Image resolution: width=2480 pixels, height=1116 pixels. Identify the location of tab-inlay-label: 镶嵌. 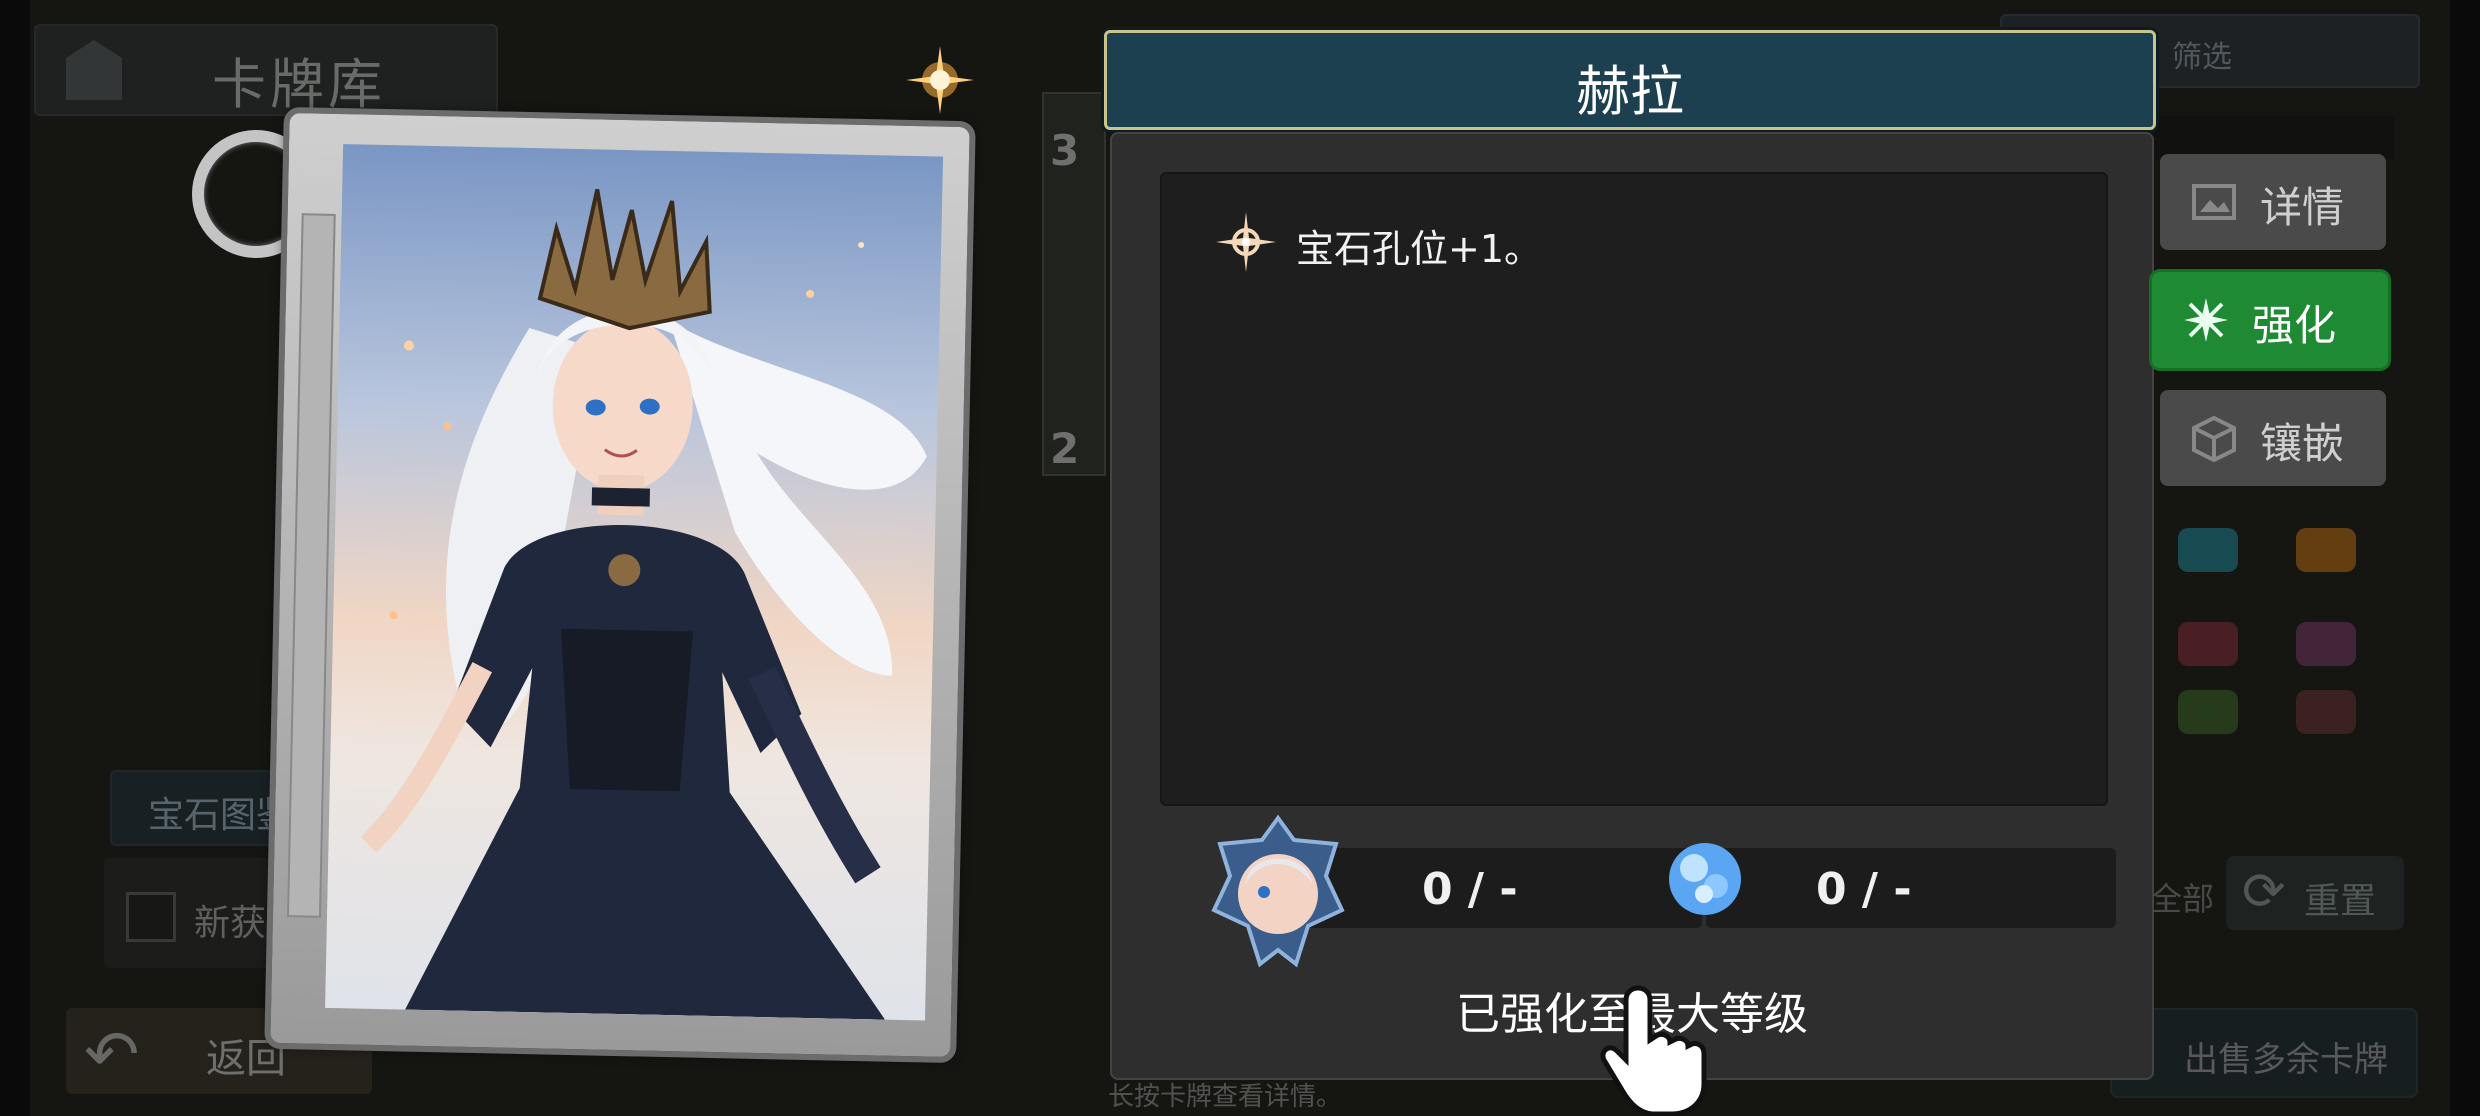
(2302, 443).